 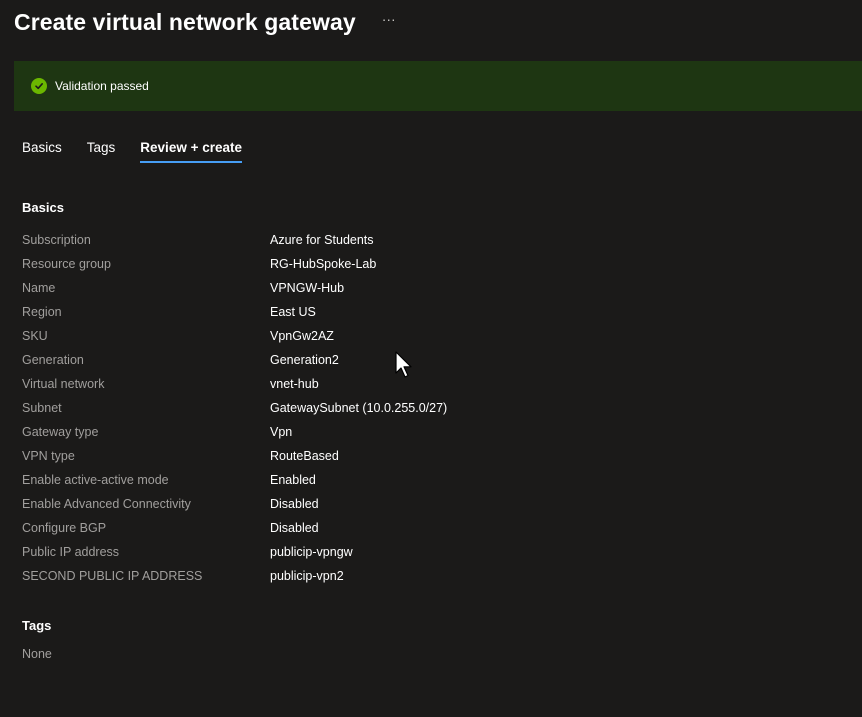 What do you see at coordinates (403, 364) in the screenshot?
I see `mouse-pointer-icon` at bounding box center [403, 364].